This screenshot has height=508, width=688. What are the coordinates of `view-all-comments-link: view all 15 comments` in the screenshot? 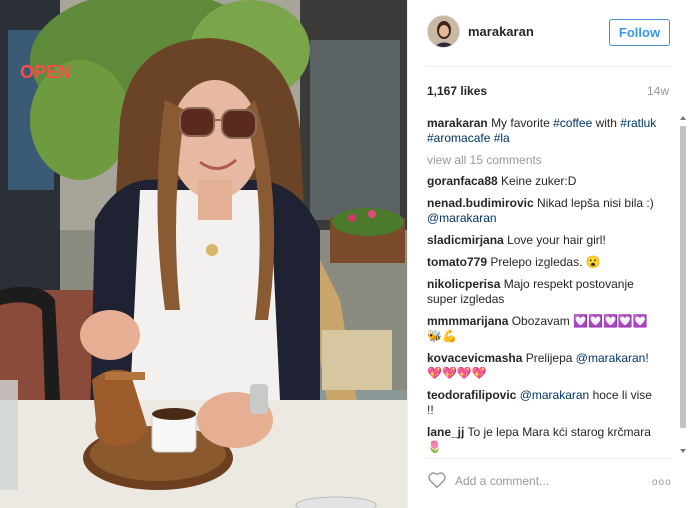 It's located at (544, 160).